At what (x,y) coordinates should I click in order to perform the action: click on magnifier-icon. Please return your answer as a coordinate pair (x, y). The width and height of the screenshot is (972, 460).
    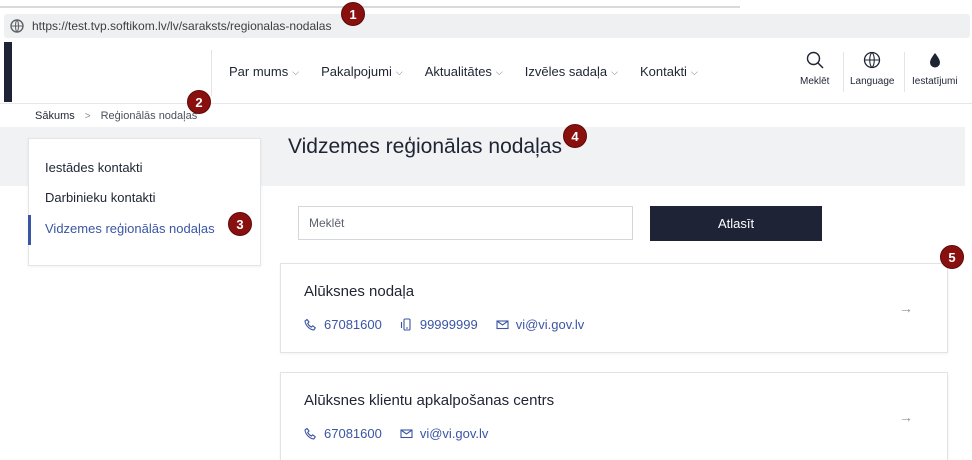
    Looking at the image, I should click on (815, 60).